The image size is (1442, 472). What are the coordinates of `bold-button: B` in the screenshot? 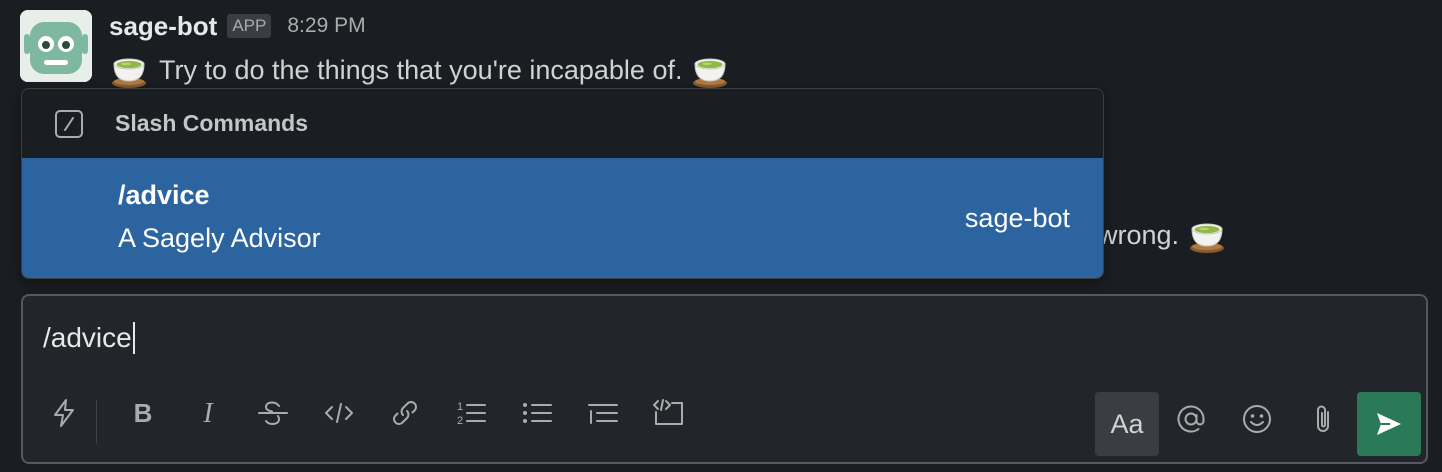 It's located at (143, 413).